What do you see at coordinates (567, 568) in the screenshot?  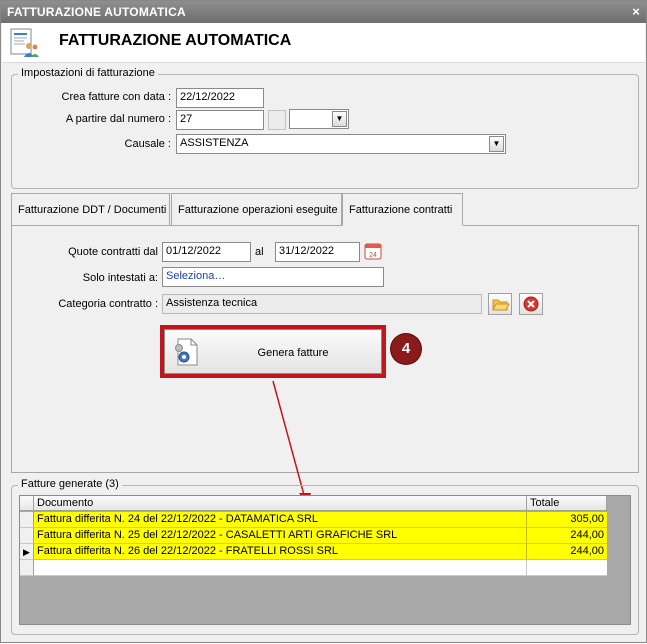 I see `empty-total-cell` at bounding box center [567, 568].